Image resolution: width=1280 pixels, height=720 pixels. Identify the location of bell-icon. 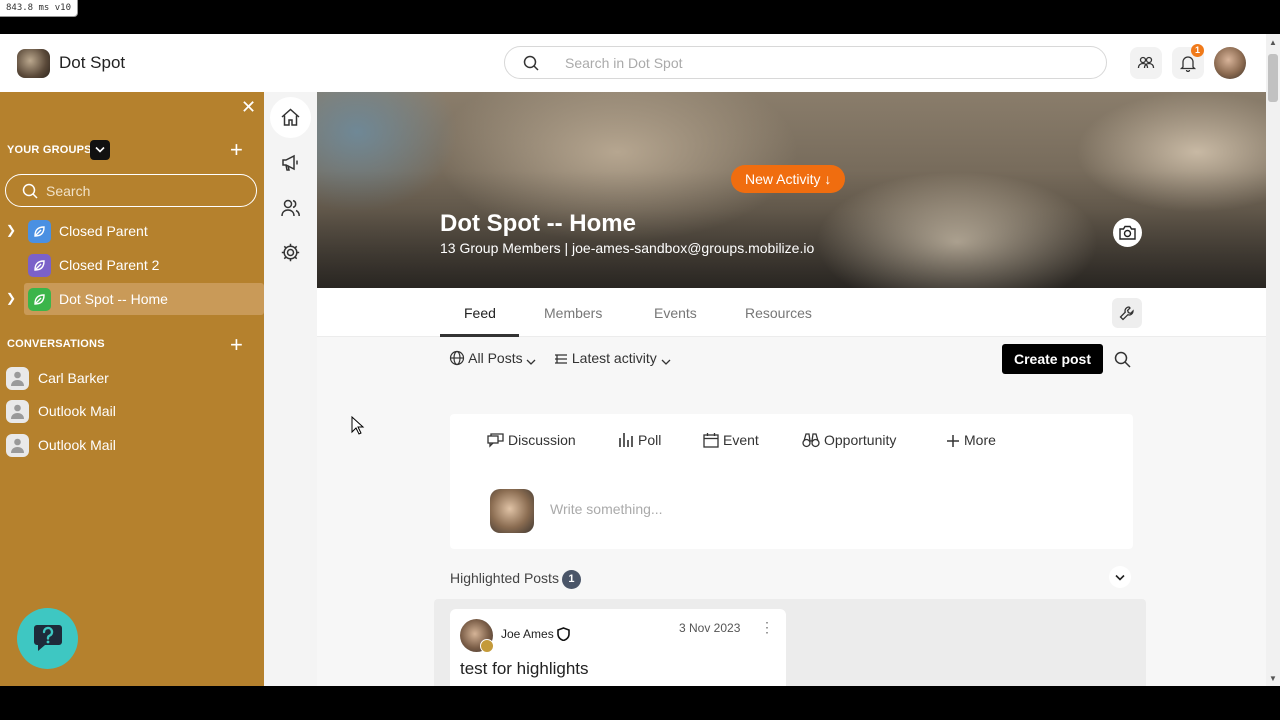
(1188, 64).